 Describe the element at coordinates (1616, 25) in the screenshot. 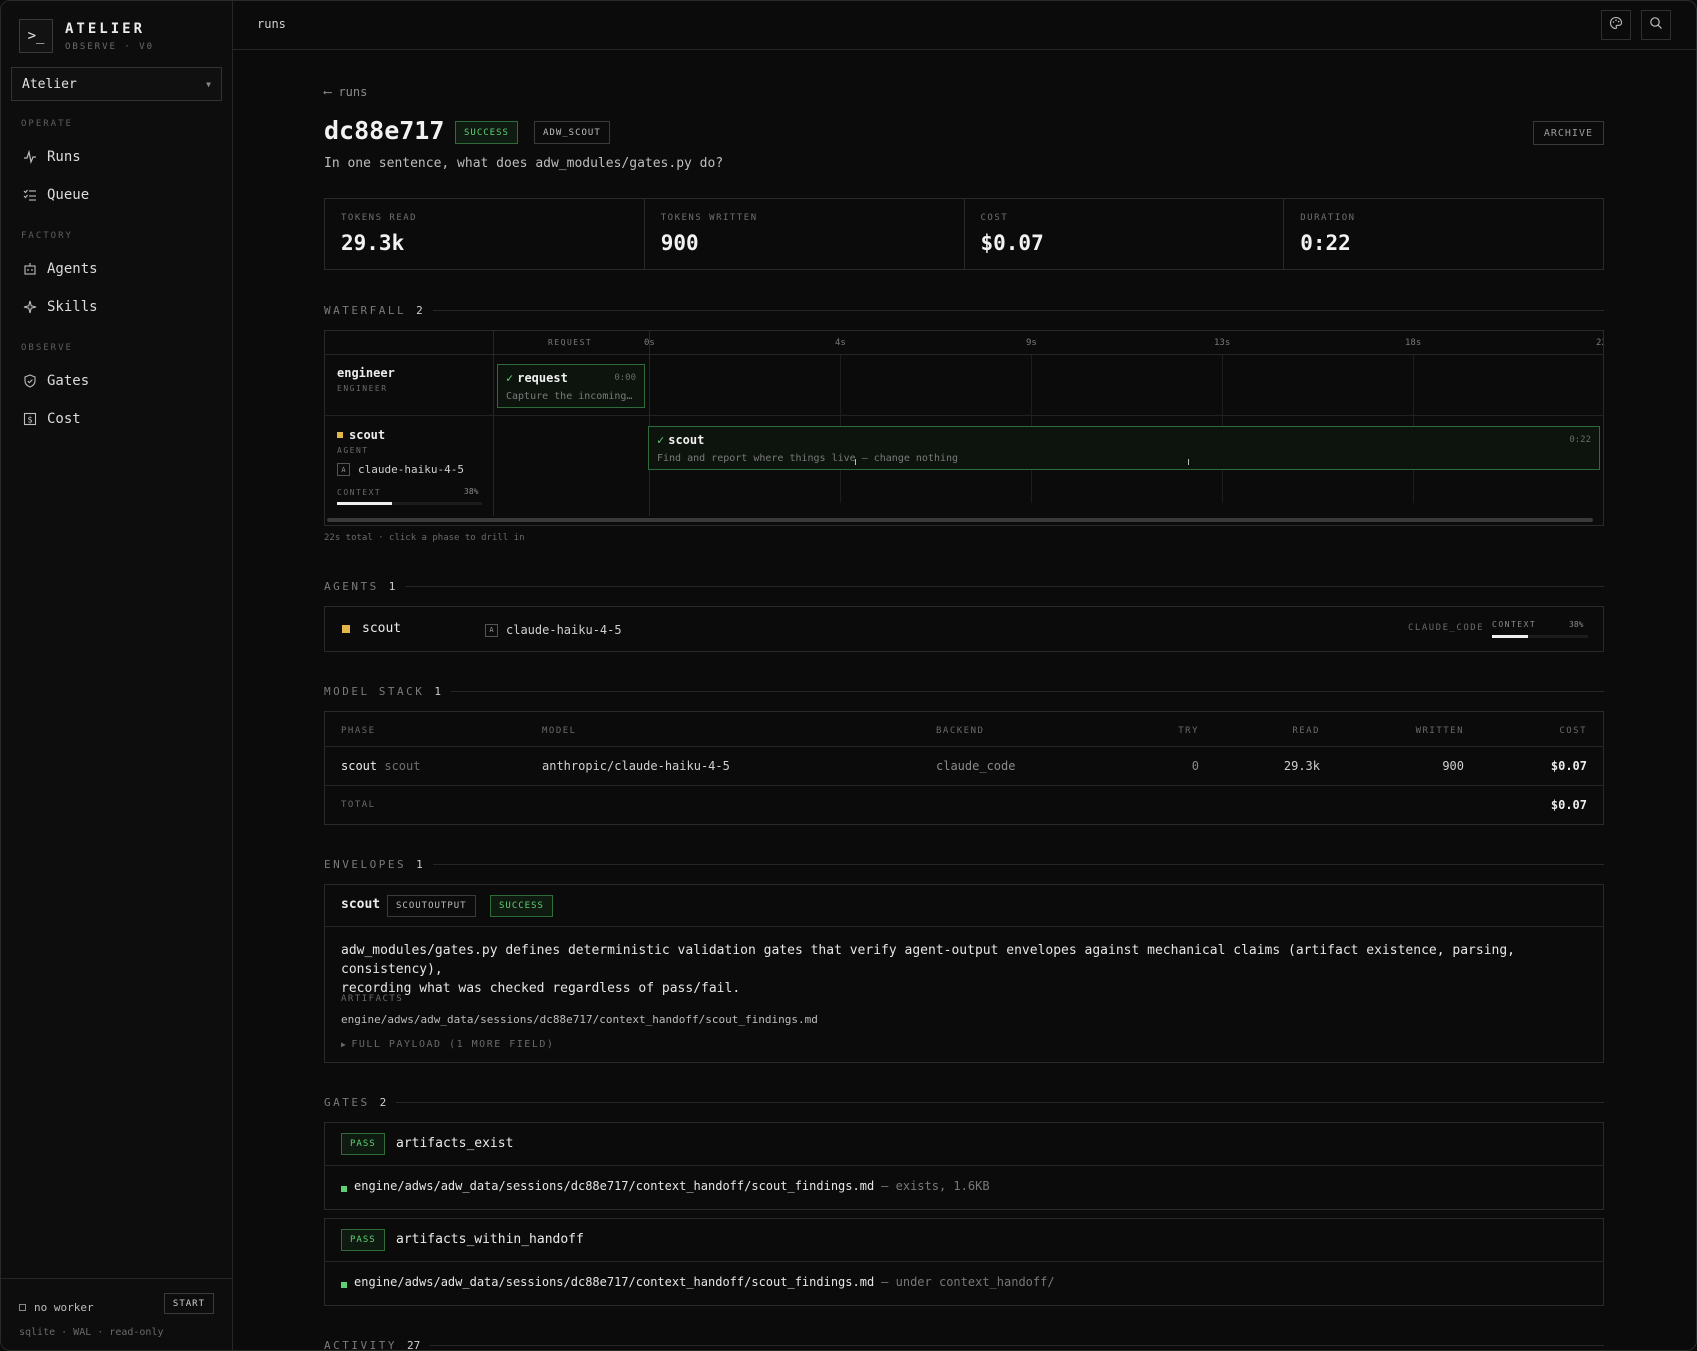

I see `theme-button` at that location.